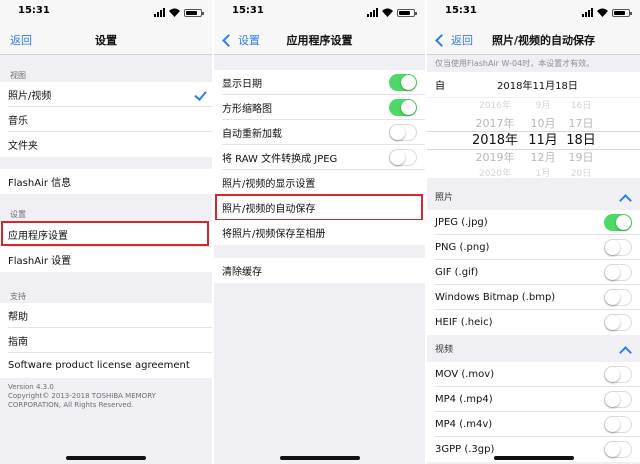  Describe the element at coordinates (533, 424) in the screenshot. I see `list-item-m4v: MP4 (.m4v)` at that location.